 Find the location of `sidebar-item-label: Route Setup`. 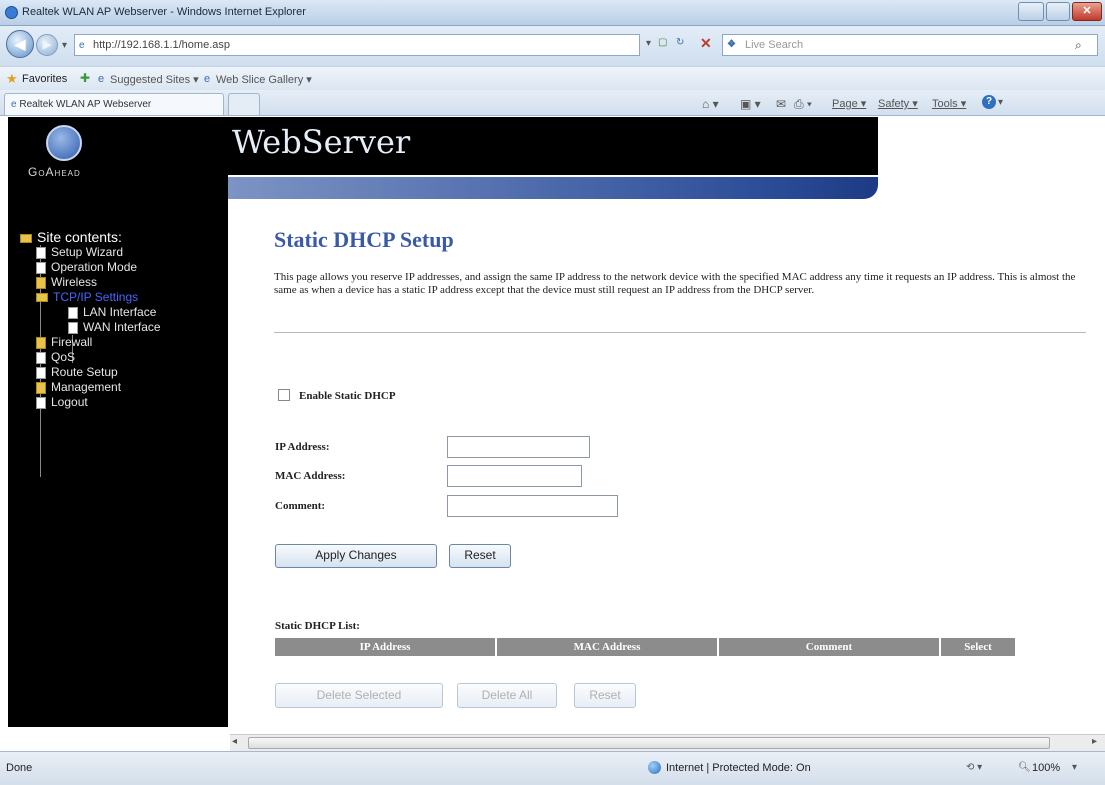

sidebar-item-label: Route Setup is located at coordinates (84, 372).